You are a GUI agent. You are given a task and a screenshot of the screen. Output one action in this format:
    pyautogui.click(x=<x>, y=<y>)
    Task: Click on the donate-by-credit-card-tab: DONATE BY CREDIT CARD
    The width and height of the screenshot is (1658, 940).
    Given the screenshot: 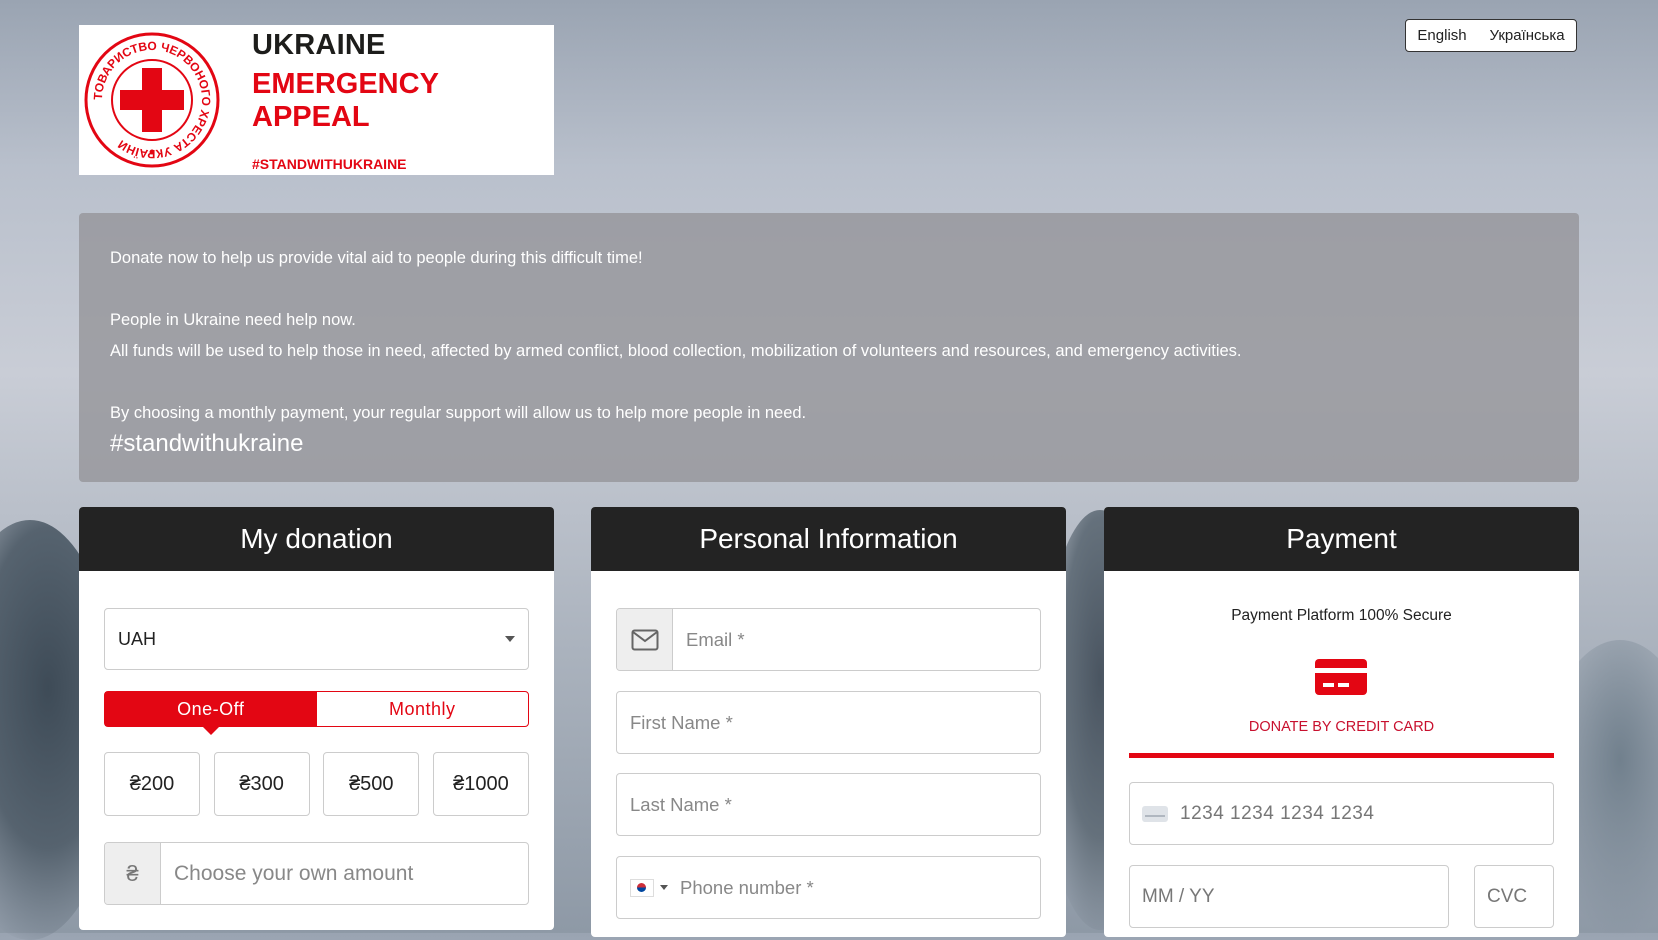 What is the action you would take?
    pyautogui.click(x=1341, y=727)
    